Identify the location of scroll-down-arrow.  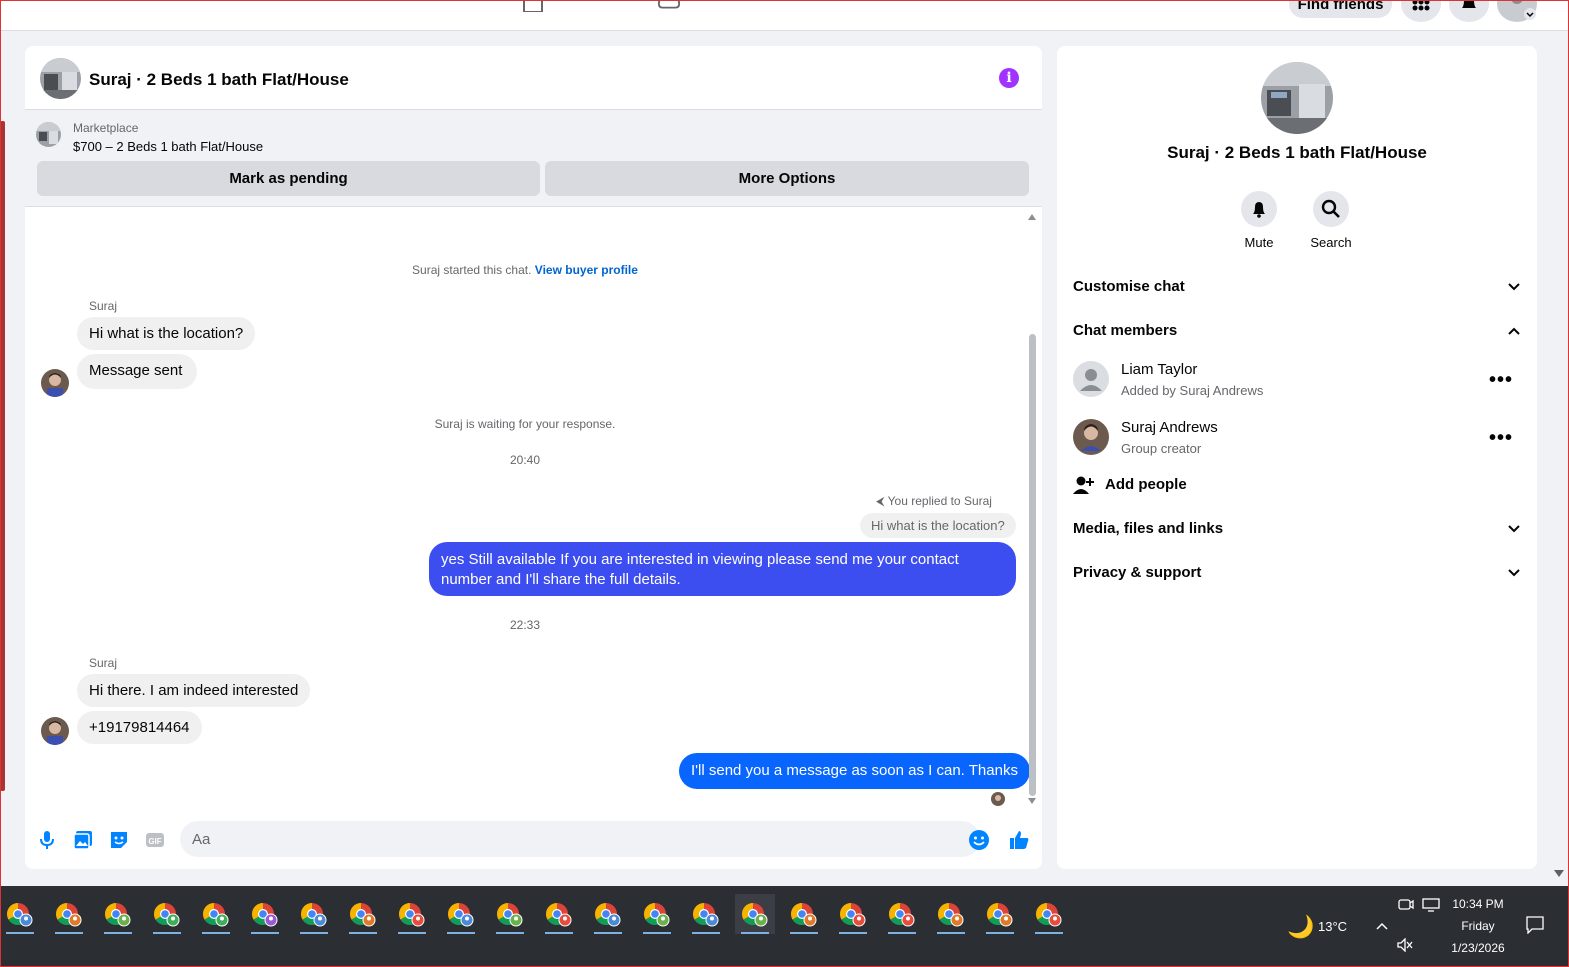
(1032, 801).